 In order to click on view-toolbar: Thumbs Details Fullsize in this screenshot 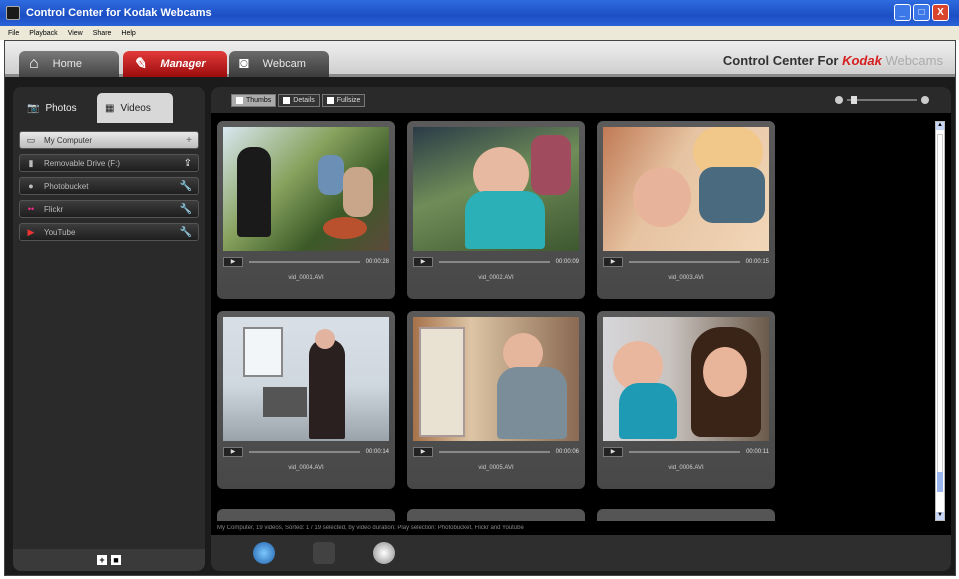, I will do `click(581, 100)`.